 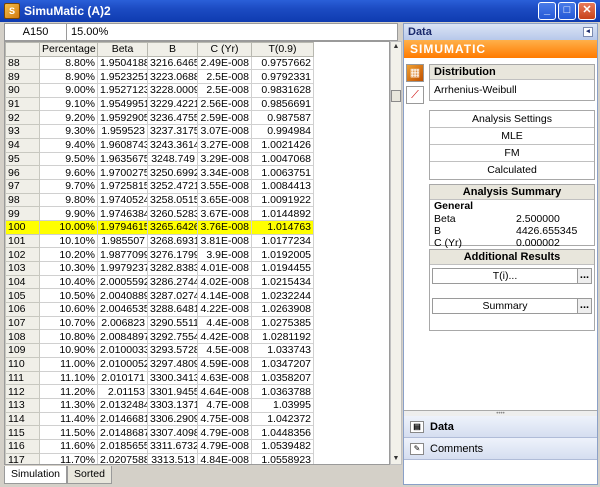 I want to click on grid-cell: 9.30%, so click(x=68, y=131).